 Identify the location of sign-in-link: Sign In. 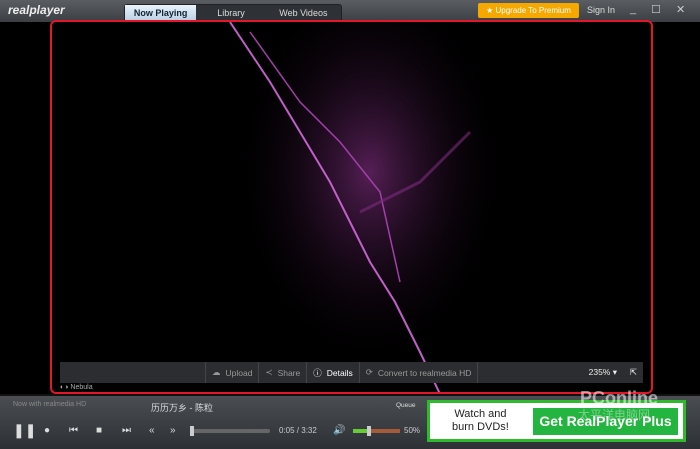
(601, 10).